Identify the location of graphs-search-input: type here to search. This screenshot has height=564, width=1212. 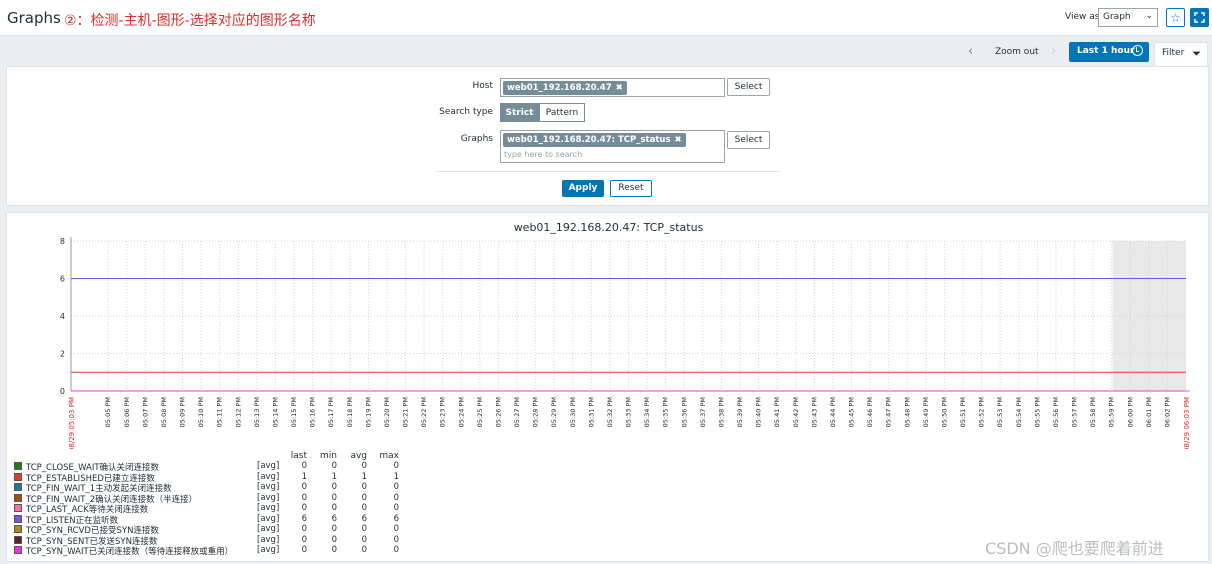
(543, 154).